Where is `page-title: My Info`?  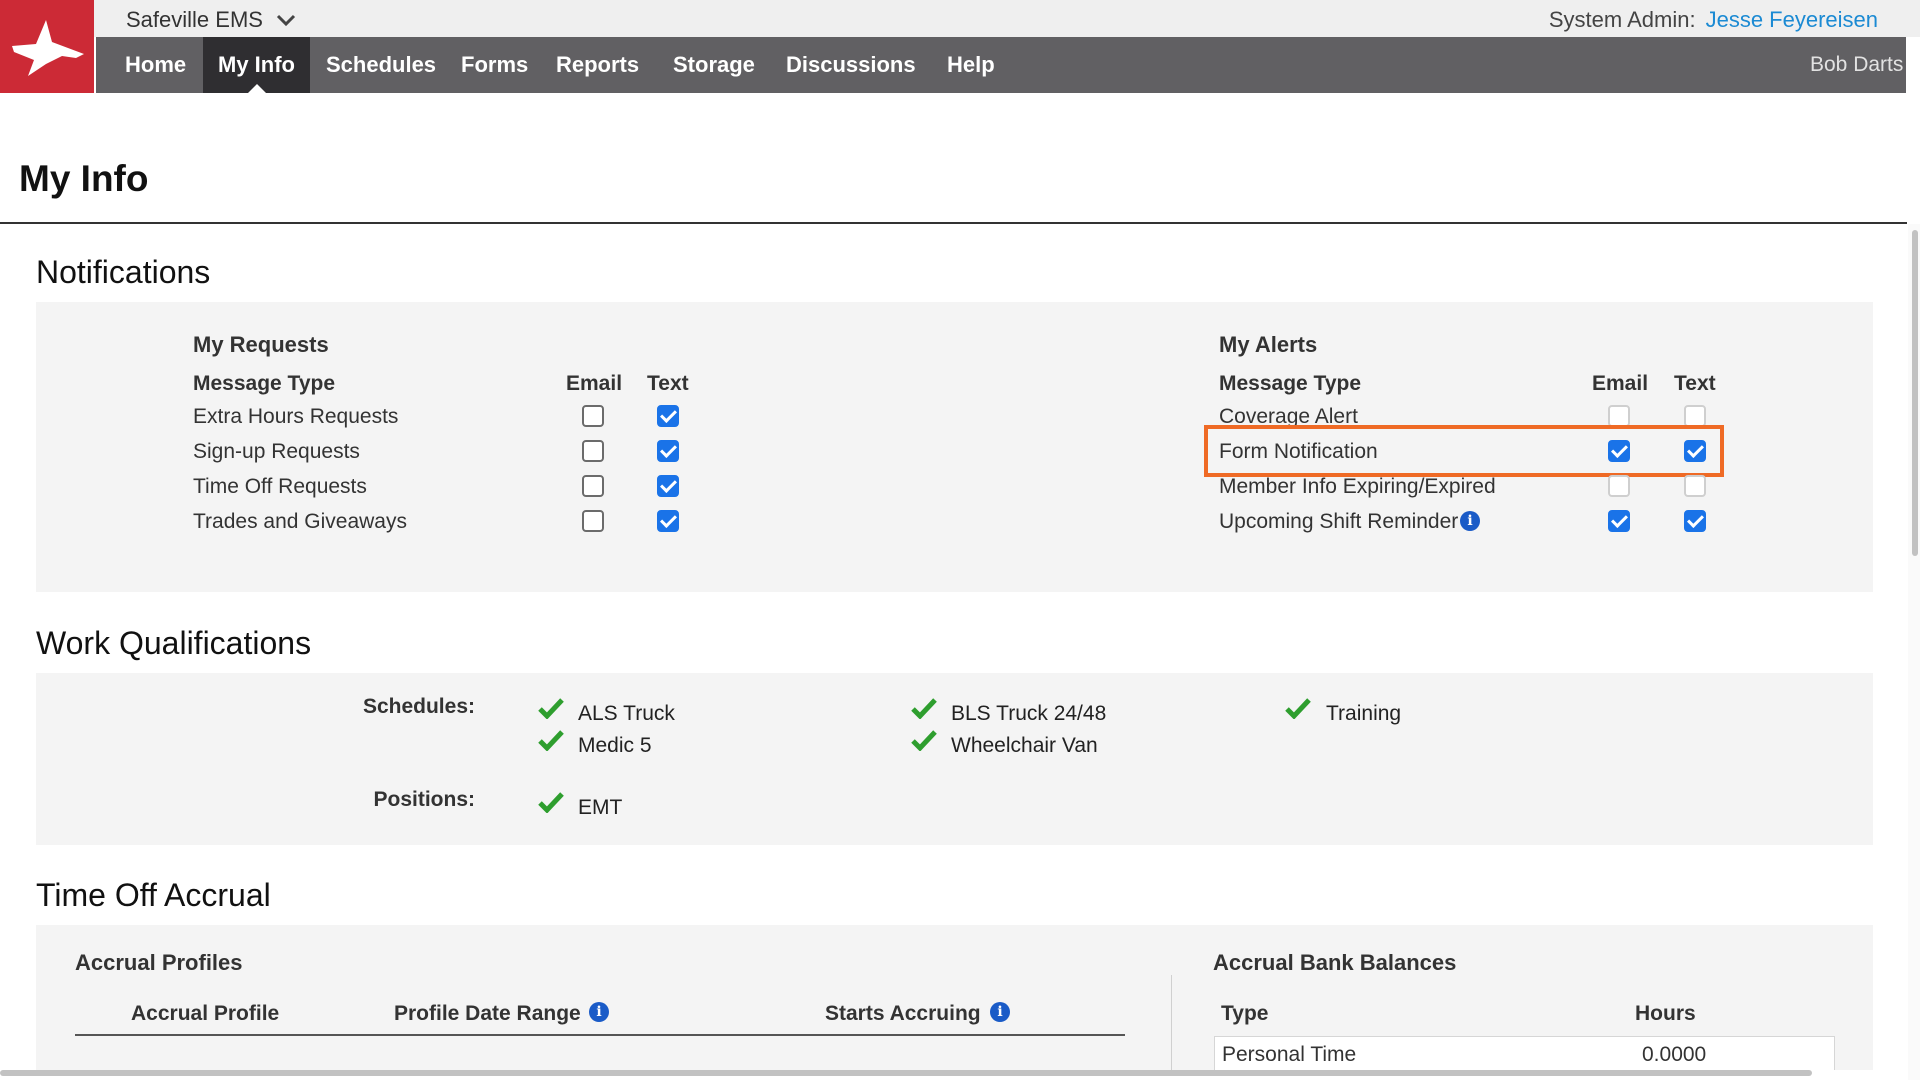
page-title: My Info is located at coordinates (84, 178).